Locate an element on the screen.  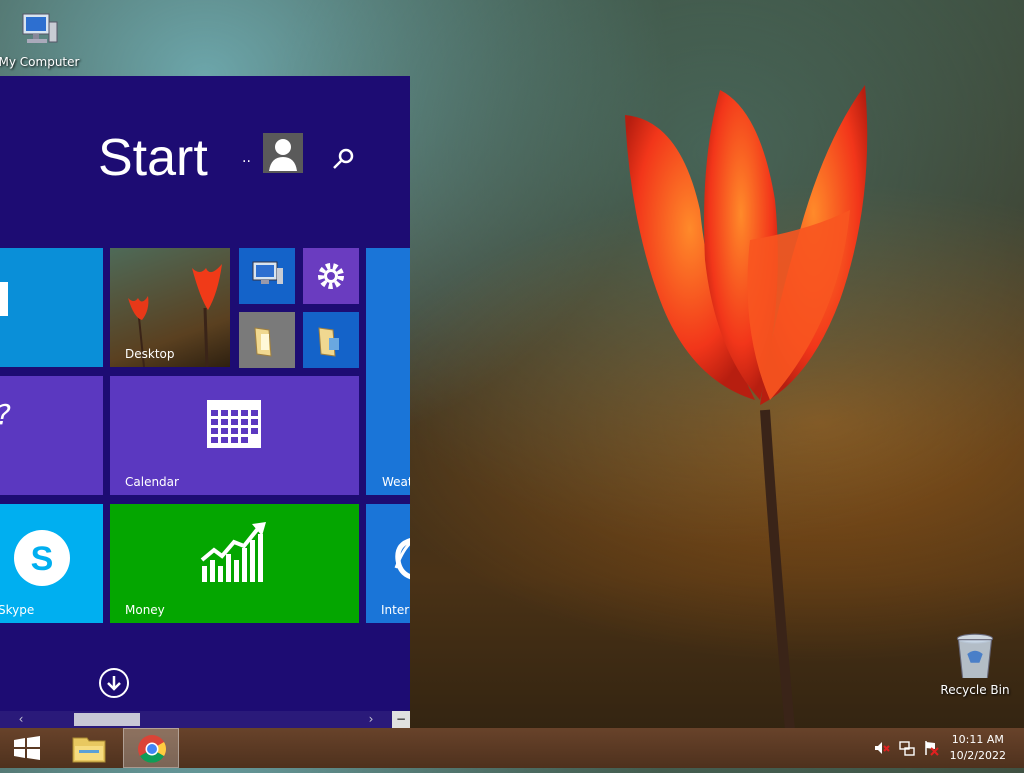
user-account-button is located at coordinates (283, 153).